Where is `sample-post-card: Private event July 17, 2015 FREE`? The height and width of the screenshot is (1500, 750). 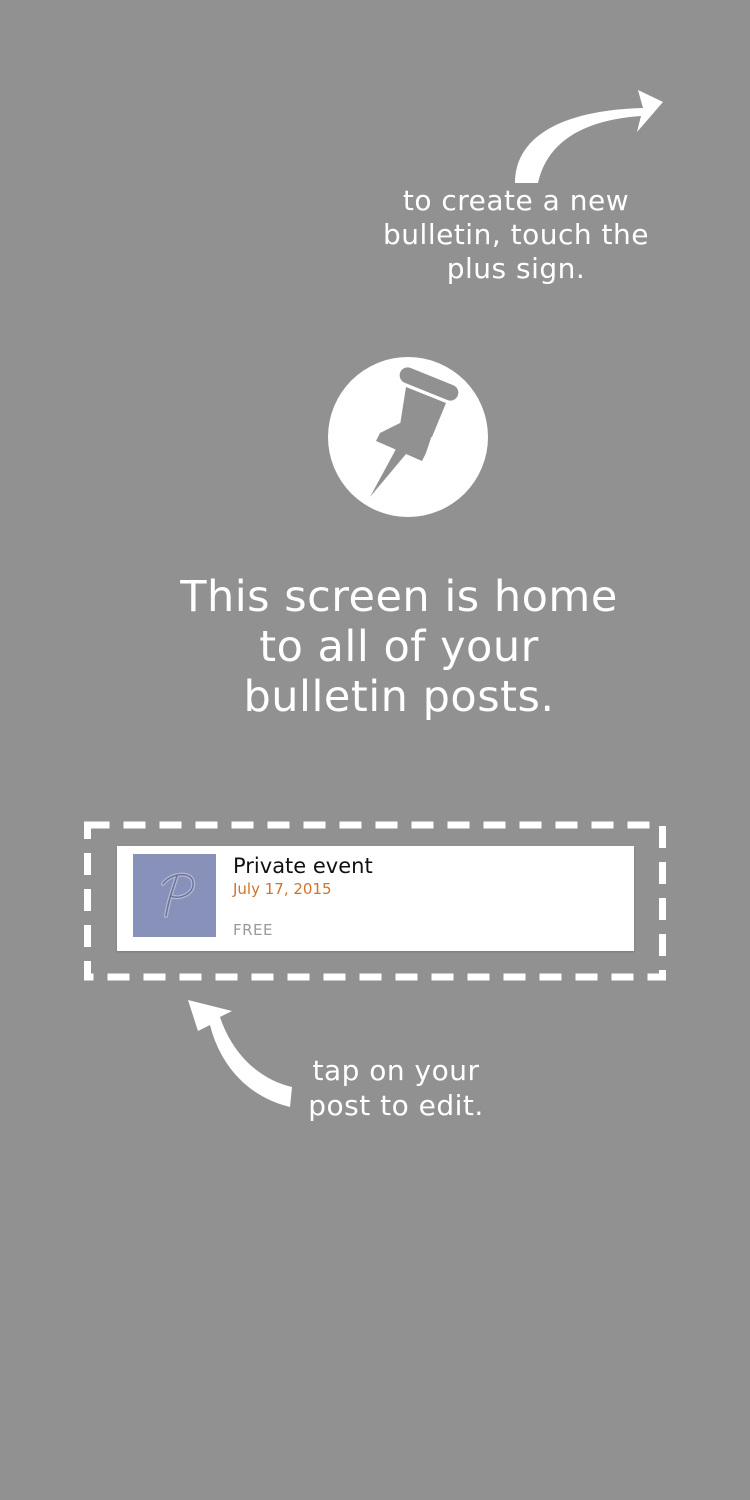 sample-post-card: Private event July 17, 2015 FREE is located at coordinates (375, 898).